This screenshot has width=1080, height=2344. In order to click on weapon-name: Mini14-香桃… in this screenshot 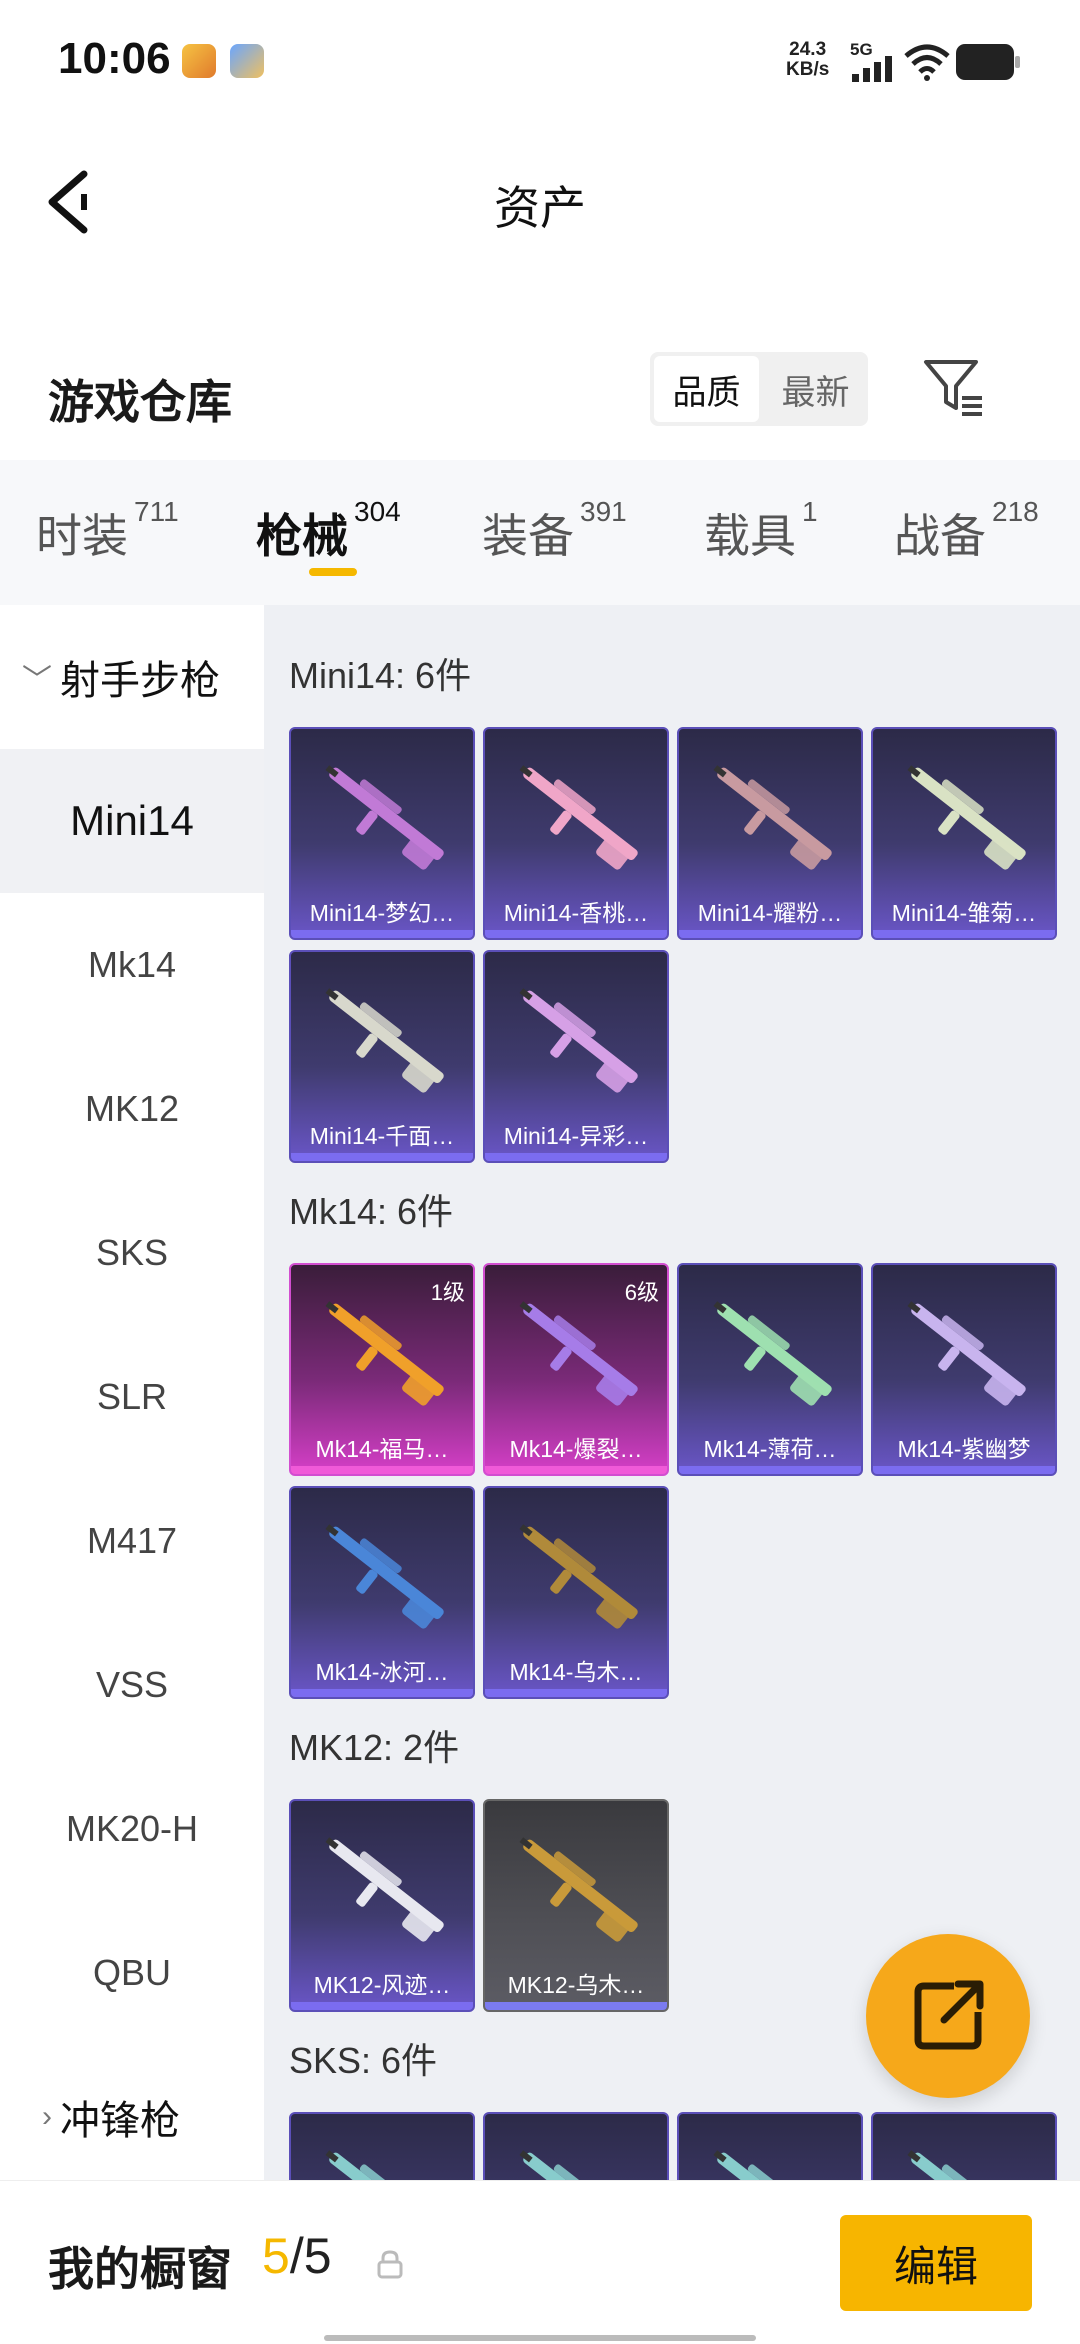, I will do `click(576, 913)`.